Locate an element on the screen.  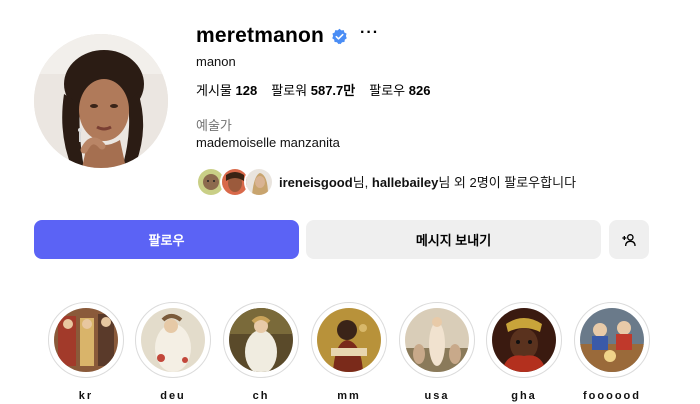
profile-stats: 게시물 128 팔로워 587.7만 팔로우 826 is located at coordinates (313, 89).